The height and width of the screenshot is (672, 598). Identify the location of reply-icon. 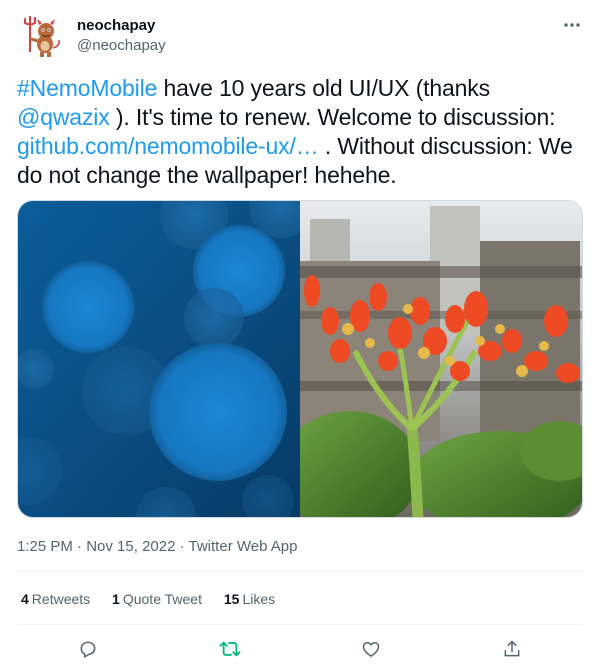
(88, 649).